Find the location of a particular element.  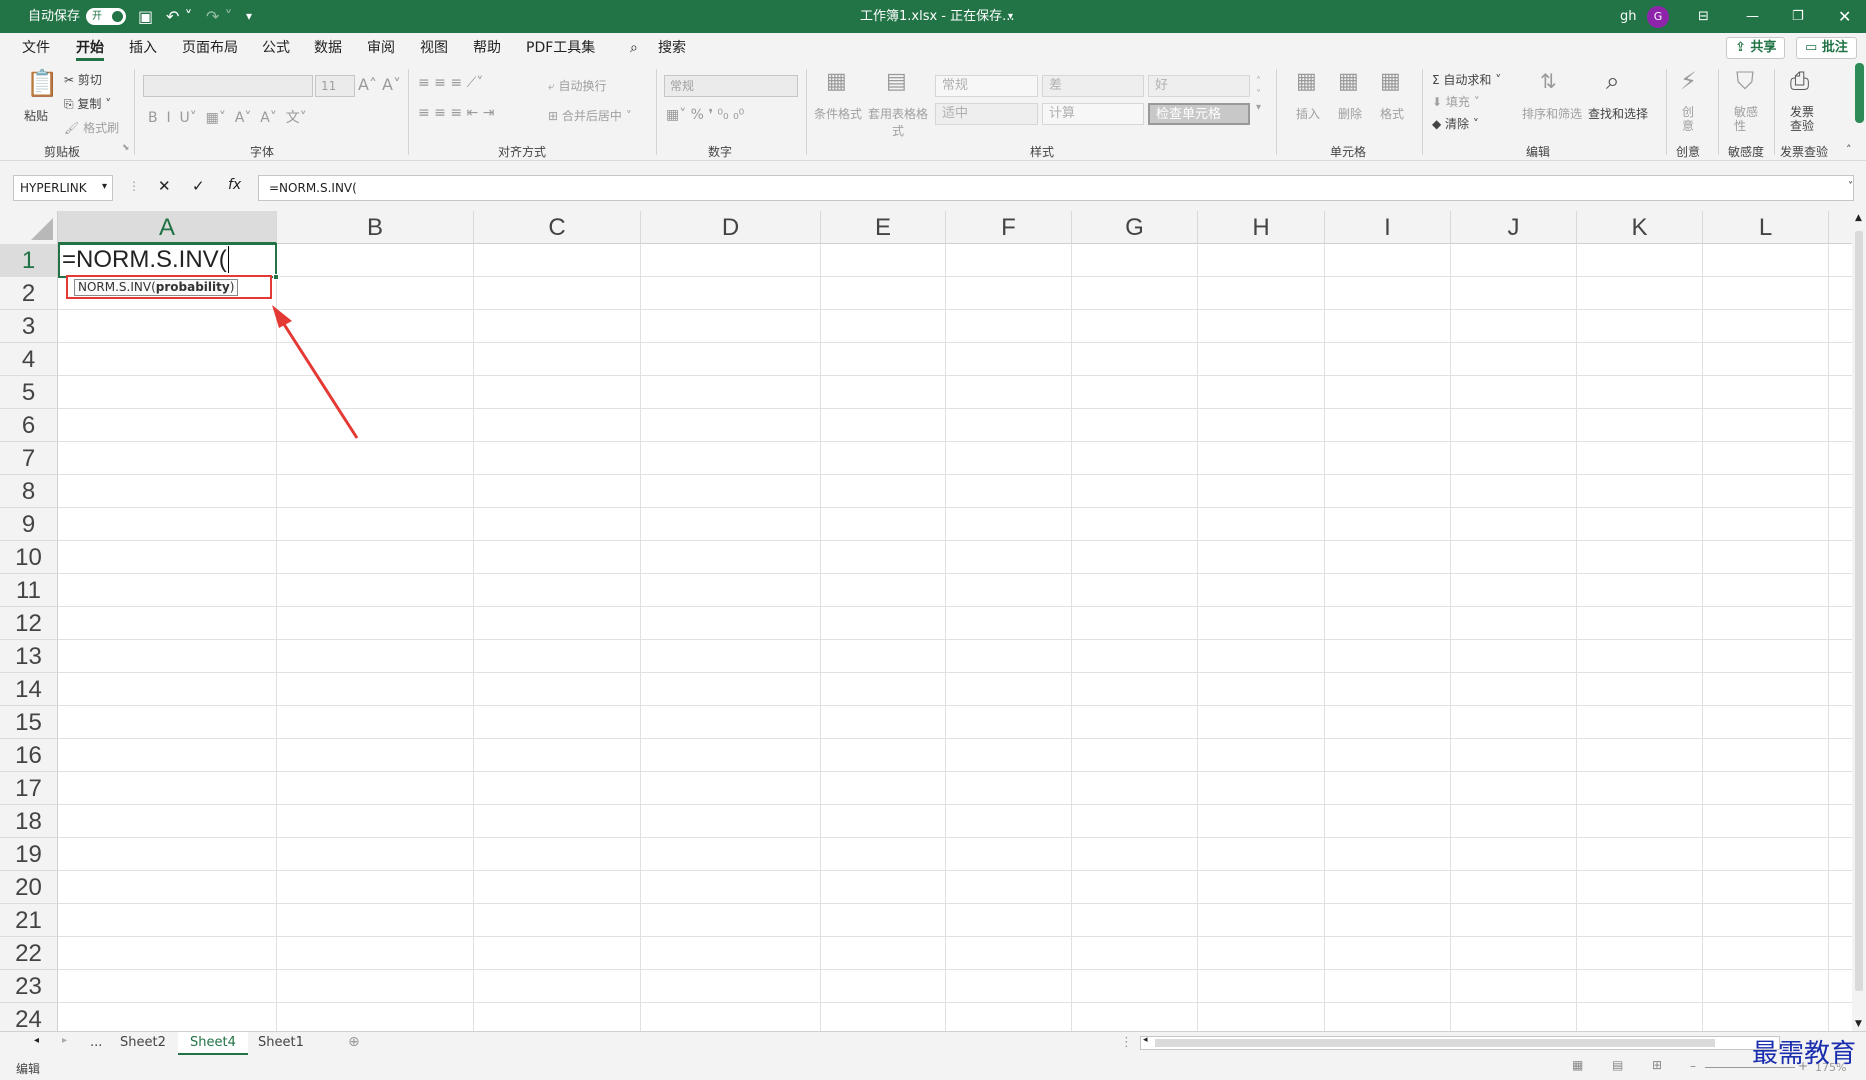

row-header-19: 19 is located at coordinates (29, 854).